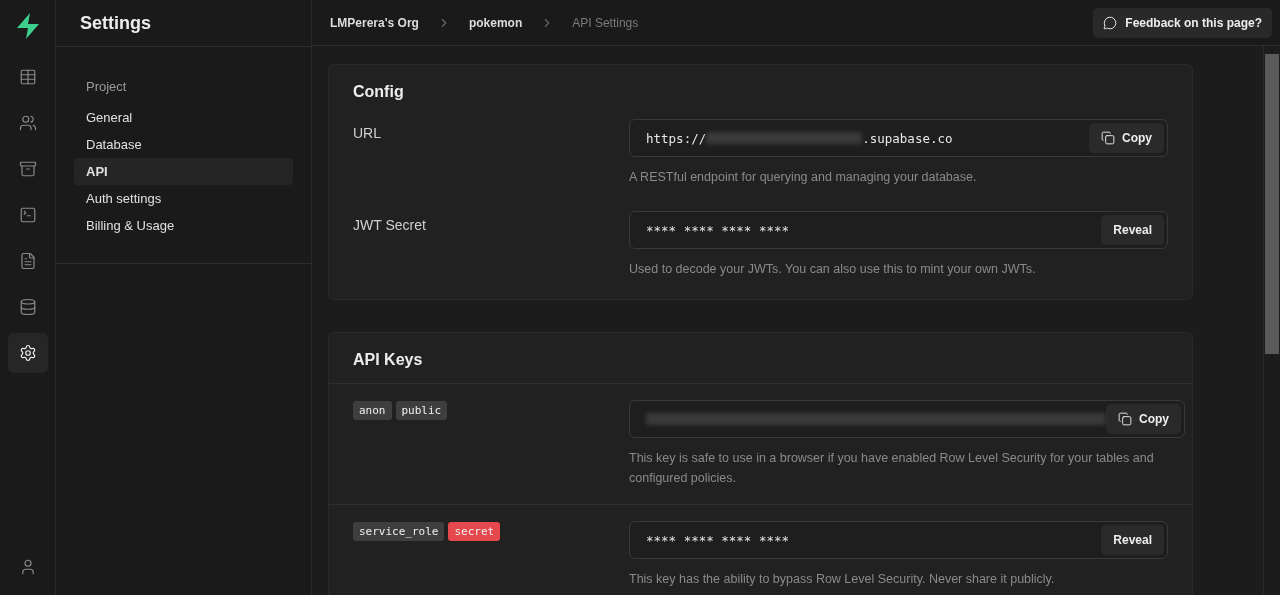 This screenshot has width=1280, height=595. I want to click on url-prefix: https://, so click(676, 138).